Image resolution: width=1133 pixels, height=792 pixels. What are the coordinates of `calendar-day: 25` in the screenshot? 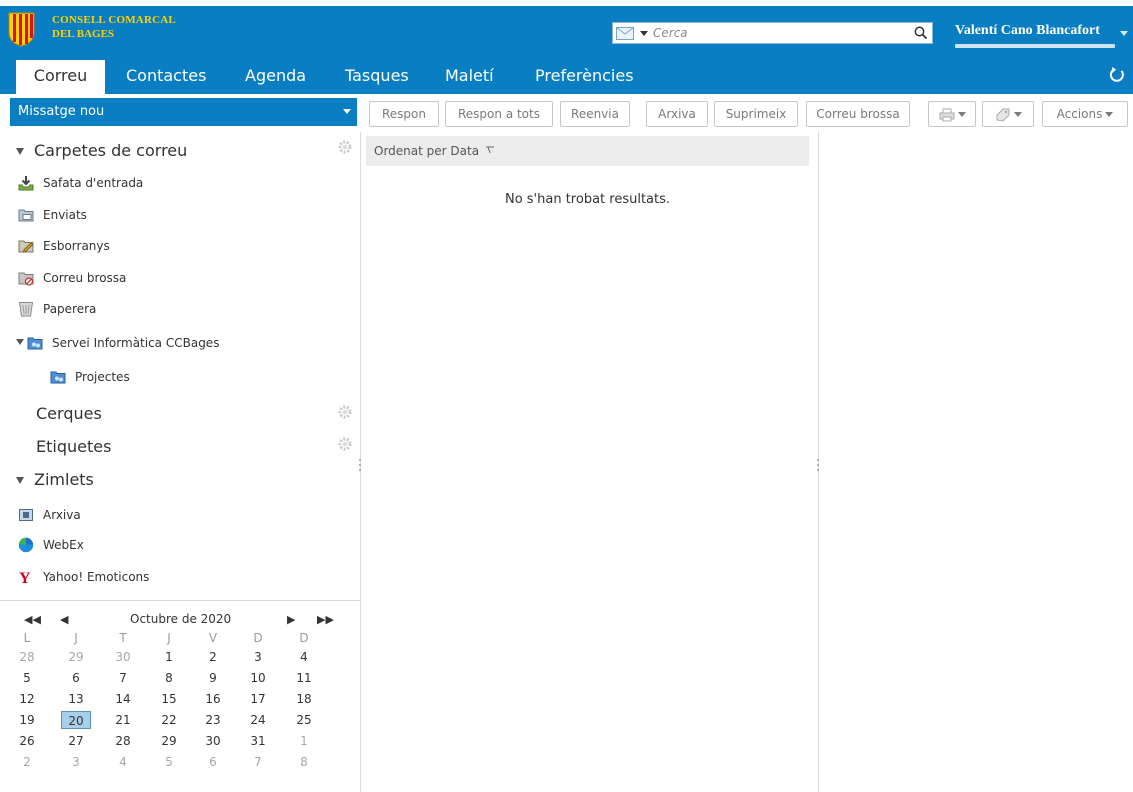 It's located at (304, 720).